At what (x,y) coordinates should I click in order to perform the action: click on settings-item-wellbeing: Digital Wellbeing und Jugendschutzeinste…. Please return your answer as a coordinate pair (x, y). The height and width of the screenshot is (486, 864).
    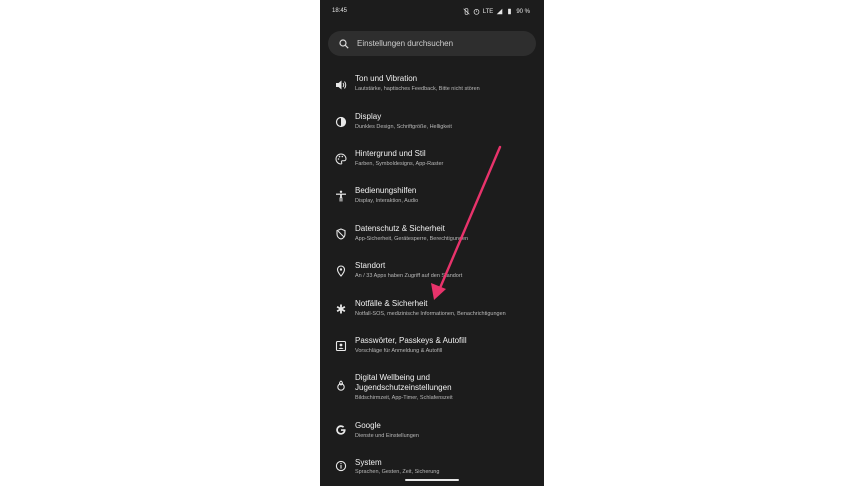
    Looking at the image, I should click on (432, 392).